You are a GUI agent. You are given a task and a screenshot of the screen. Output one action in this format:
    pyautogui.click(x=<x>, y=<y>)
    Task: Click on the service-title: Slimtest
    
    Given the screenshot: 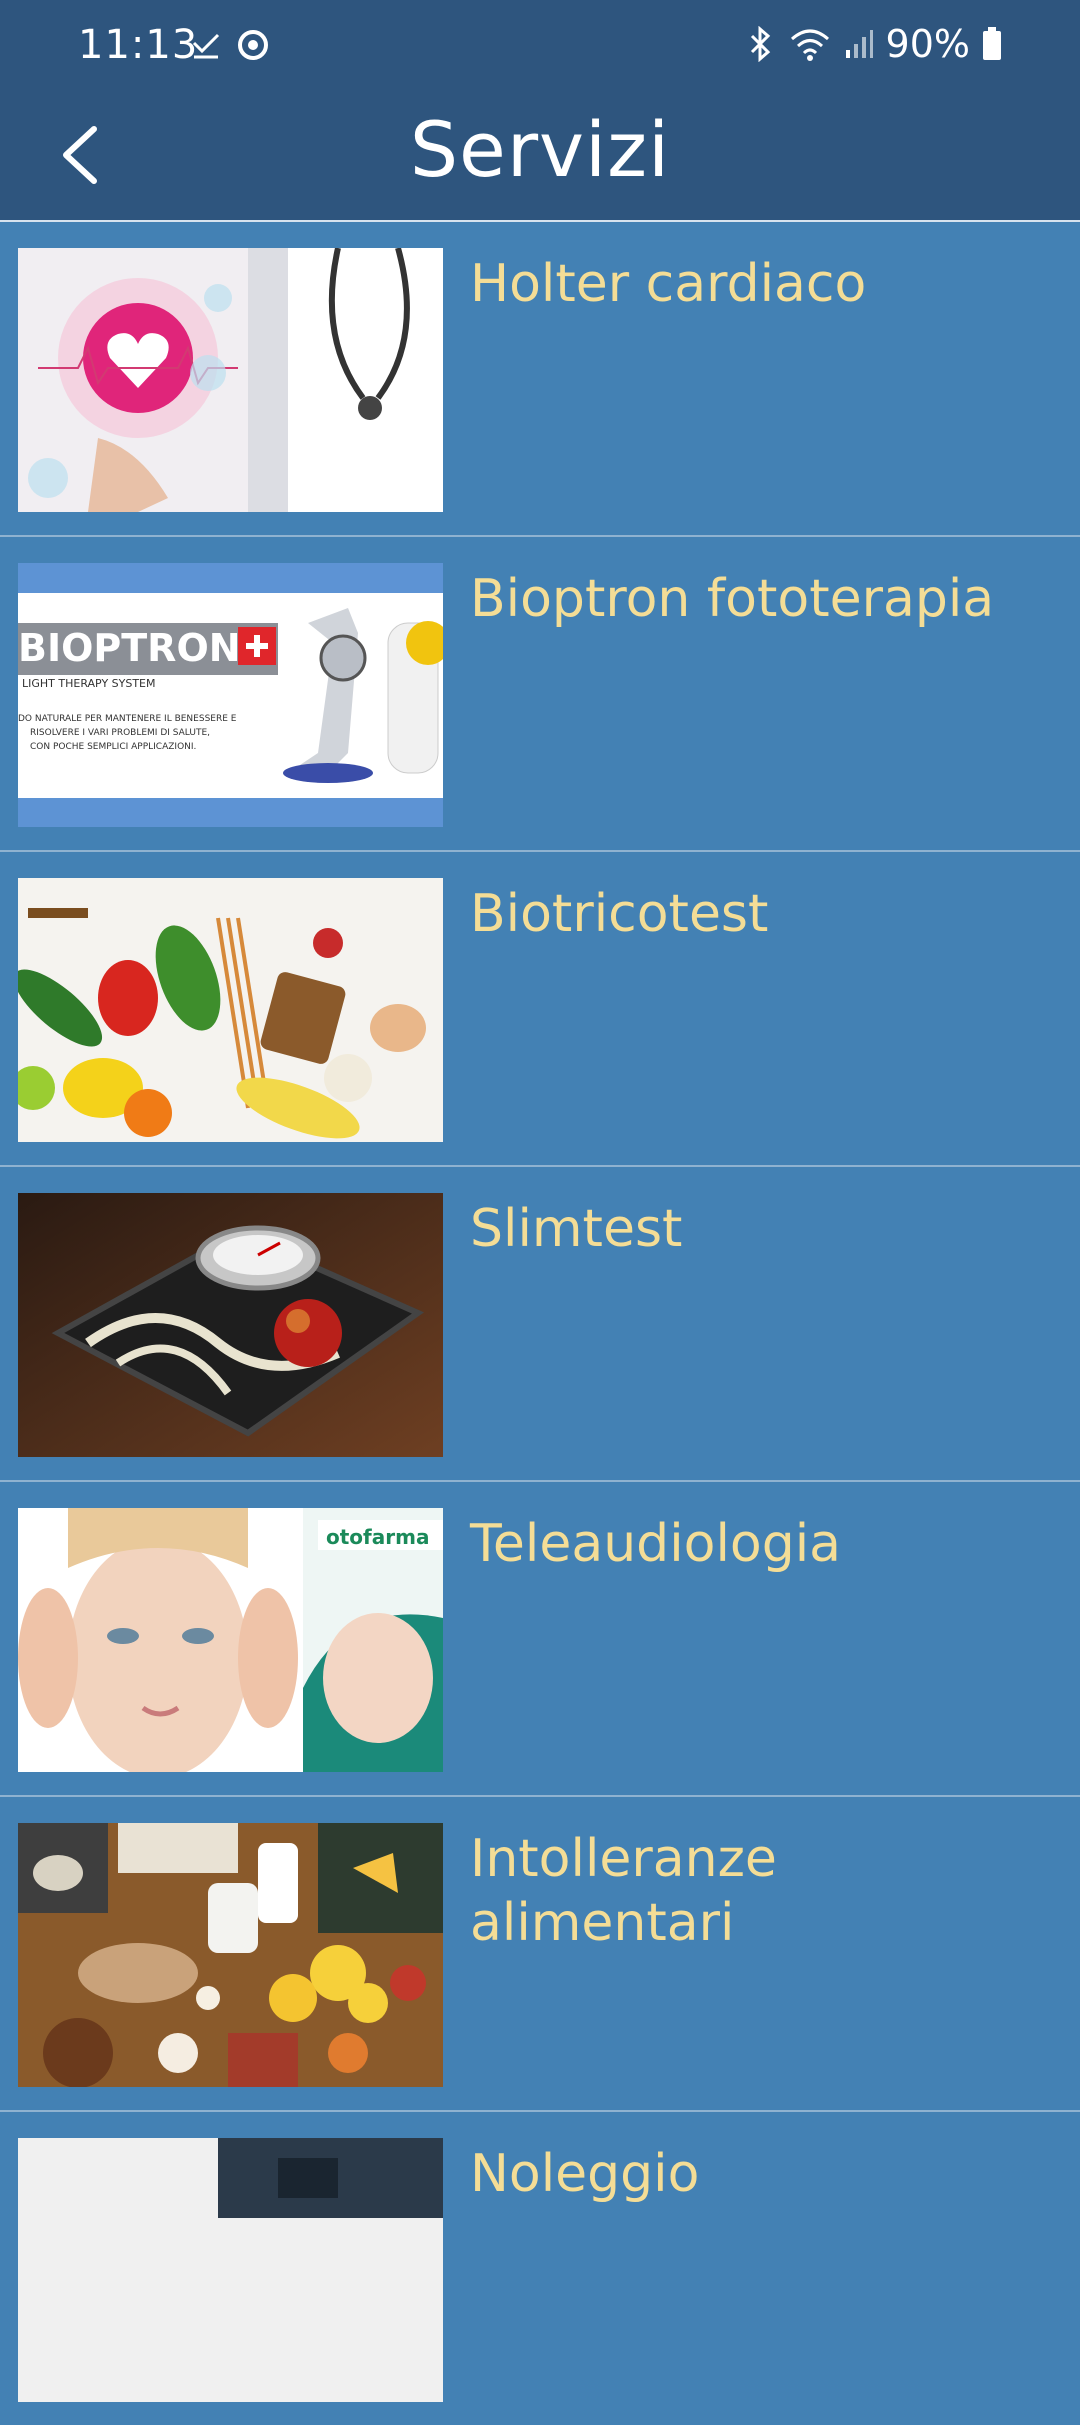 What is the action you would take?
    pyautogui.click(x=576, y=1229)
    